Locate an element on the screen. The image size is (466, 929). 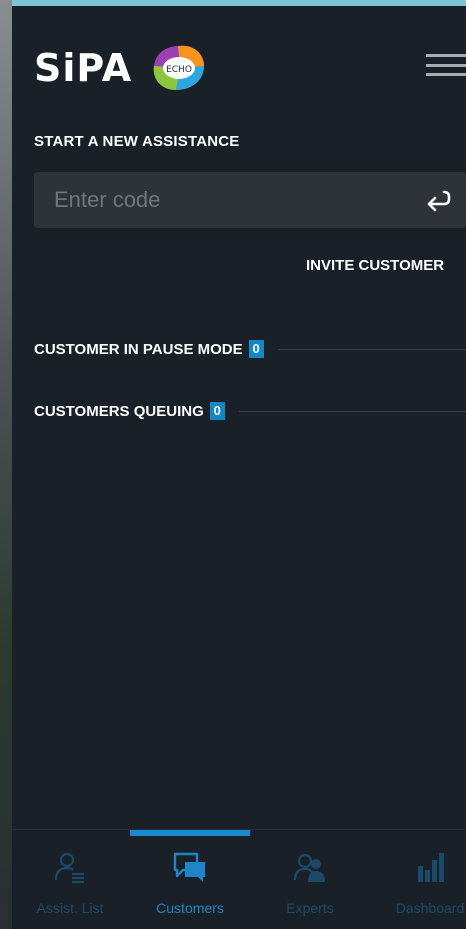
queue-row: CUSTOMERS QUEUING 0 is located at coordinates (250, 411).